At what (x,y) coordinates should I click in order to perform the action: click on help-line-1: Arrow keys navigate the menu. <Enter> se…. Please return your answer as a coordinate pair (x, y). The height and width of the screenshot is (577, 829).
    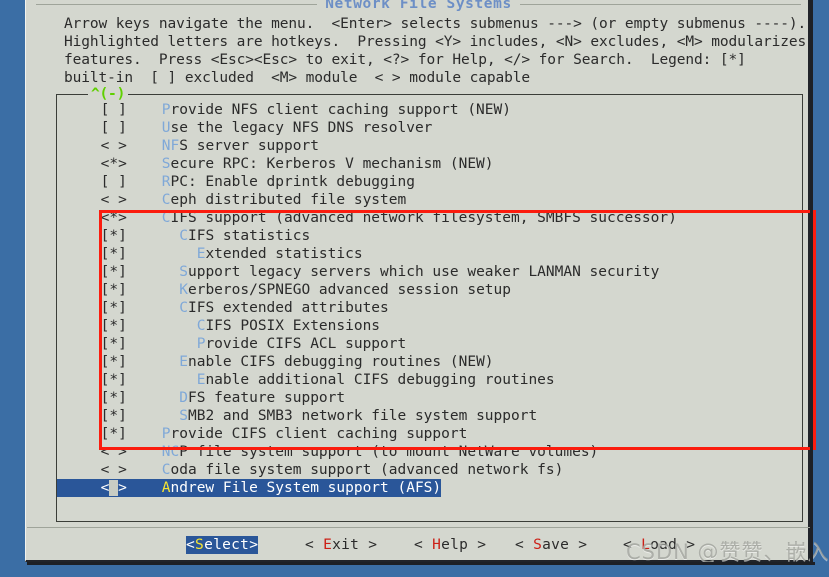
    Looking at the image, I should click on (435, 24).